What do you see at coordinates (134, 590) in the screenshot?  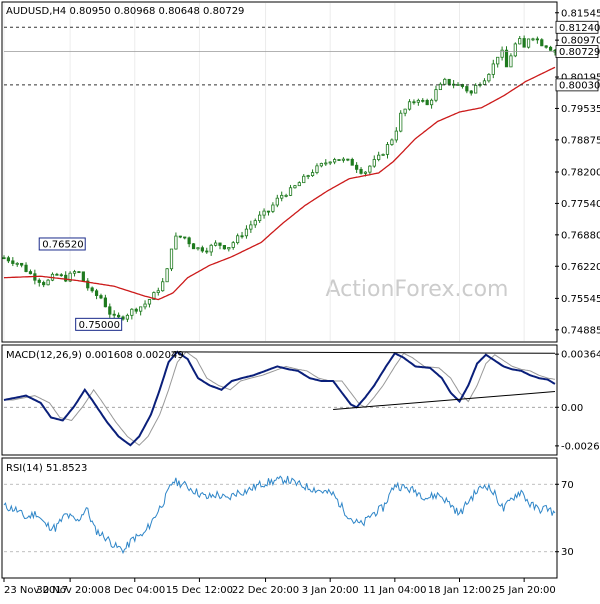 I see `time-tick-label-2: 8 Dec 04:00` at bounding box center [134, 590].